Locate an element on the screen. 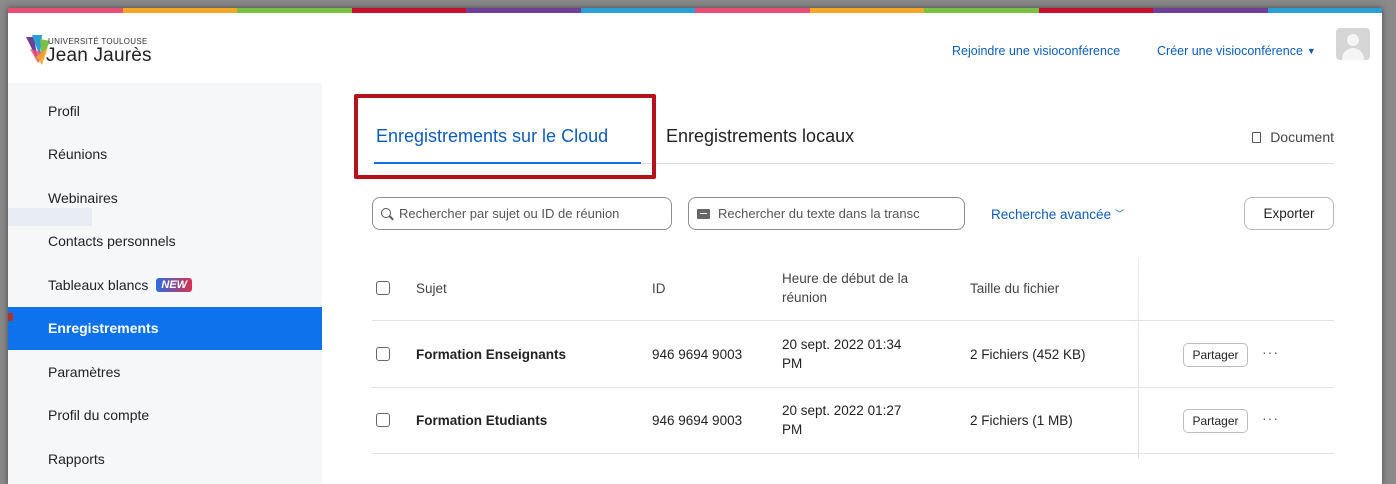  sidebar-item-label: Profil du compte is located at coordinates (99, 415).